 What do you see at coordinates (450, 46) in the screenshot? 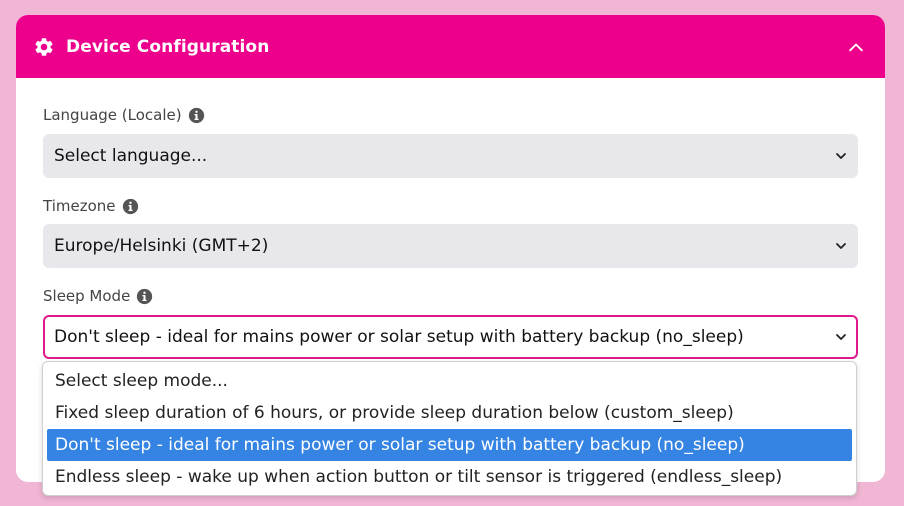
I see `card-header: Device Configuration` at bounding box center [450, 46].